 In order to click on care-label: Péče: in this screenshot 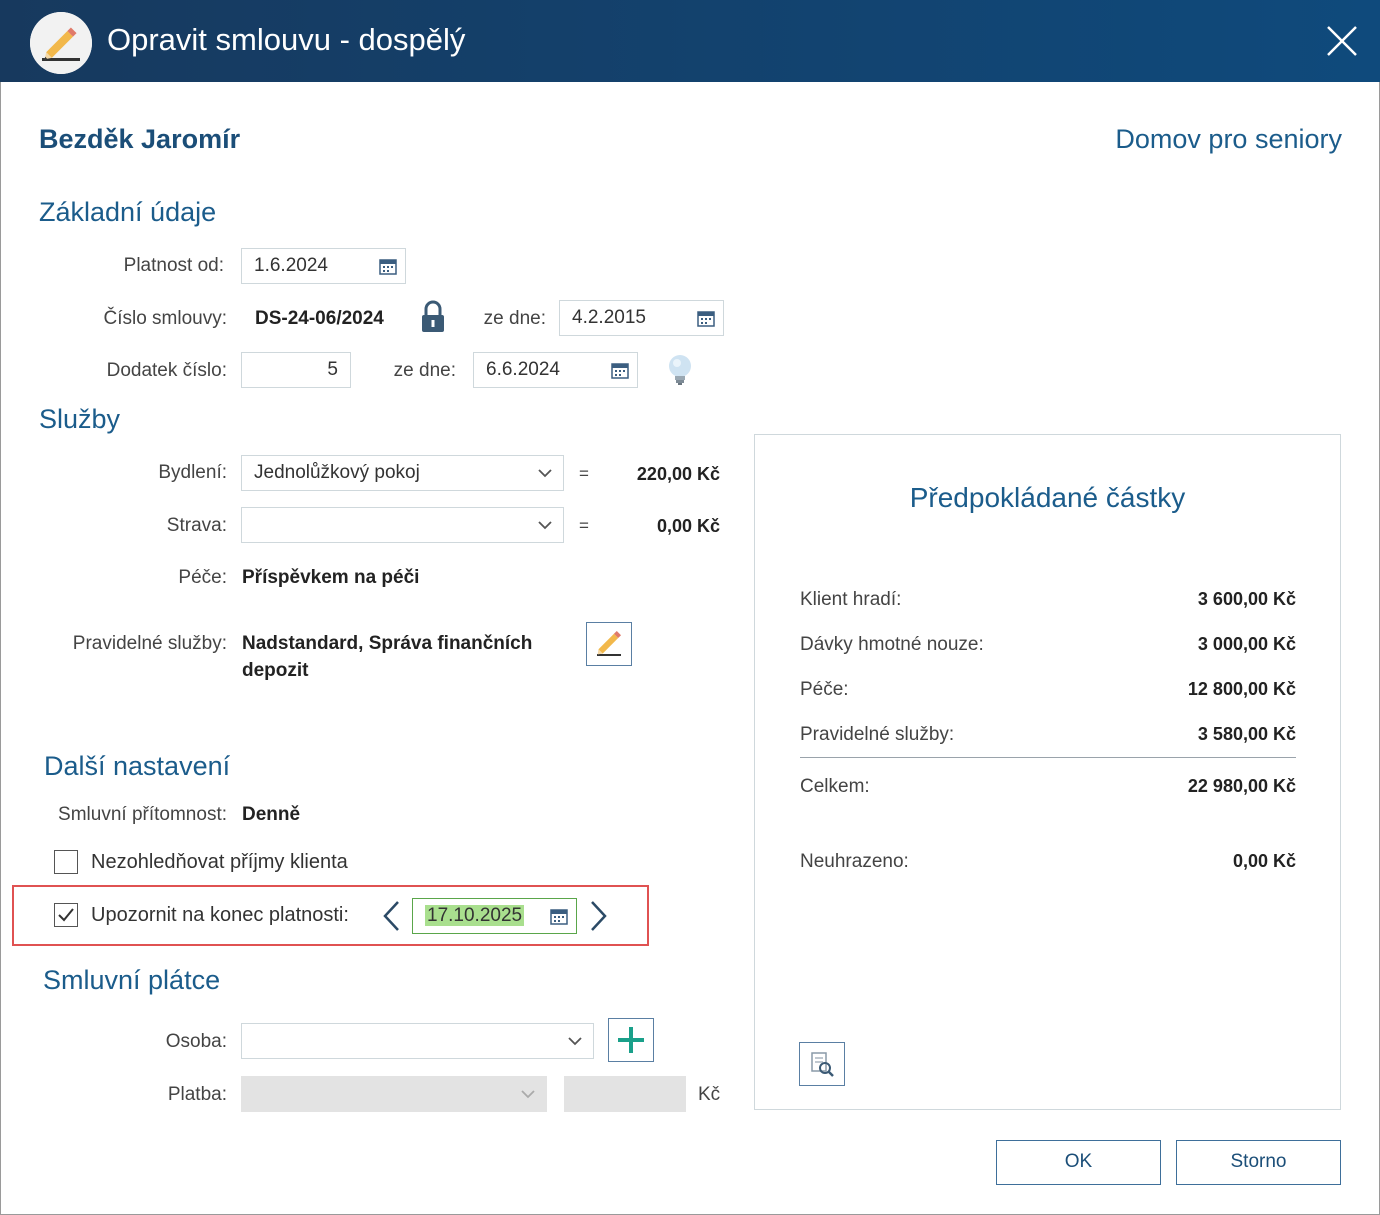, I will do `click(202, 577)`.